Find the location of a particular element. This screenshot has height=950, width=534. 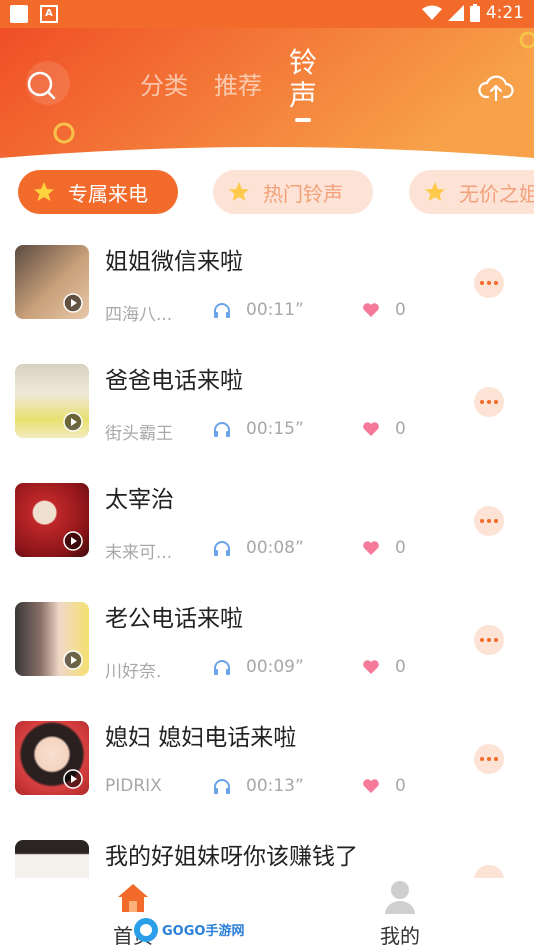

list-item: 媳妇 媳妇电话来啦 PIDRIX 00:13” 0 is located at coordinates (267, 773).